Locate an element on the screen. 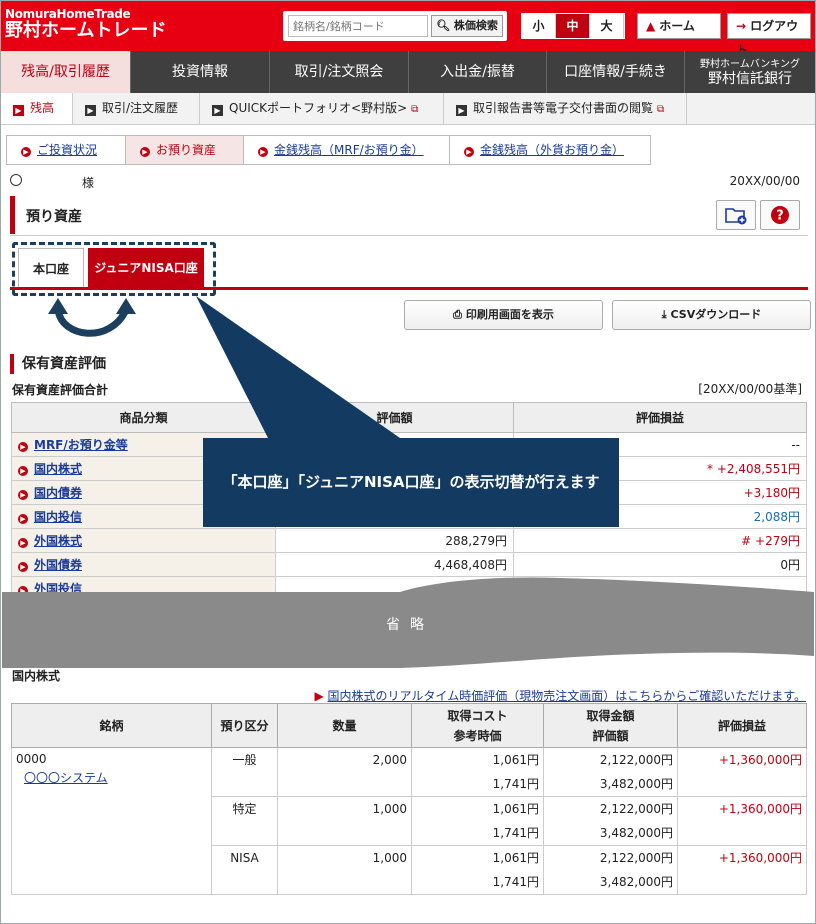  stock-cell: 0000 〇〇〇システム is located at coordinates (111, 821).